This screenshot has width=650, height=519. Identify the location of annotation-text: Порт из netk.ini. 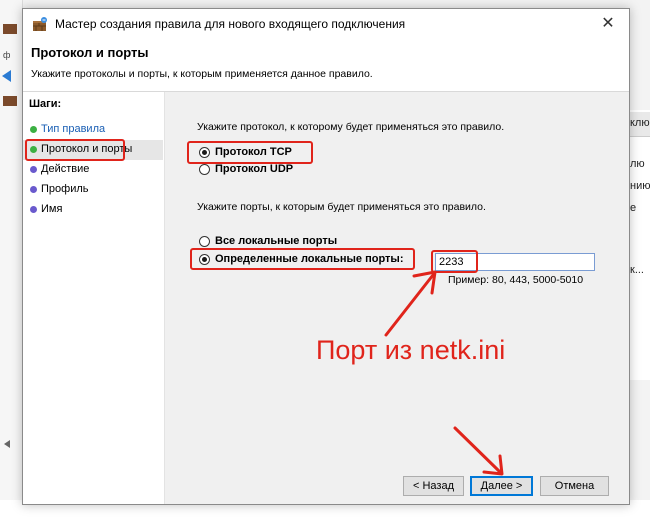
(411, 350).